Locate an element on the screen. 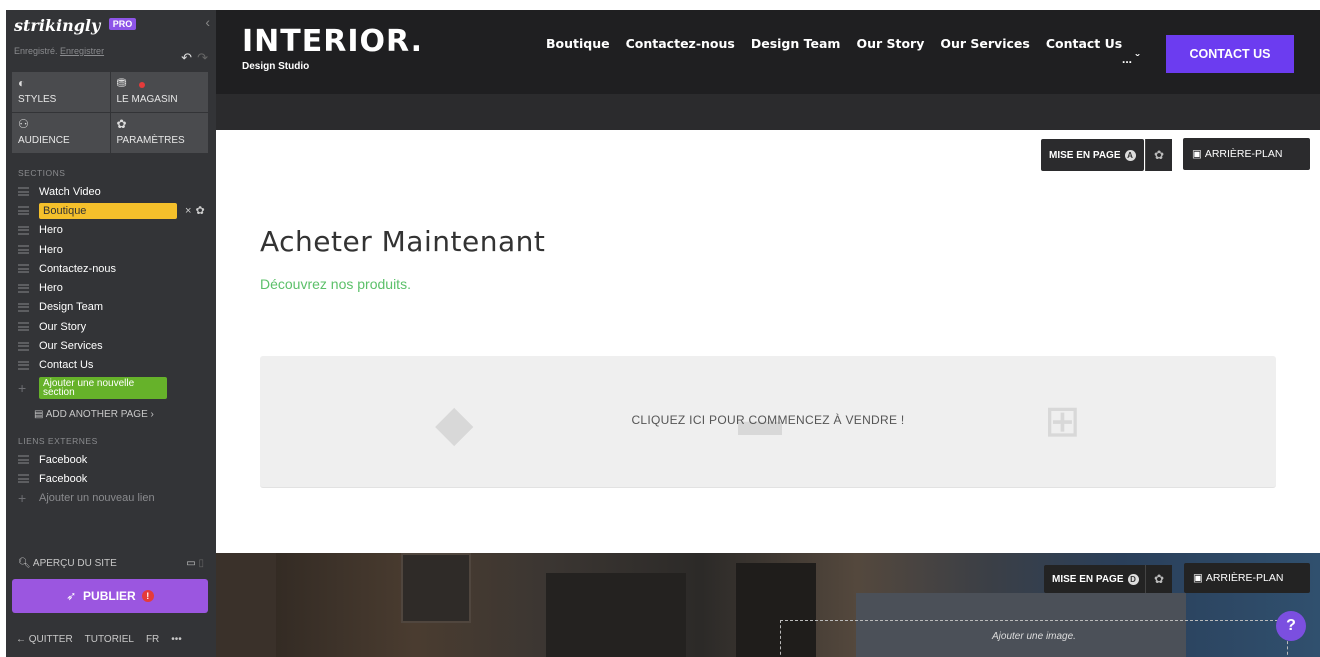 The width and height of the screenshot is (1320, 657). nav-link-contactez-nous: Contactez-nous is located at coordinates (680, 43).